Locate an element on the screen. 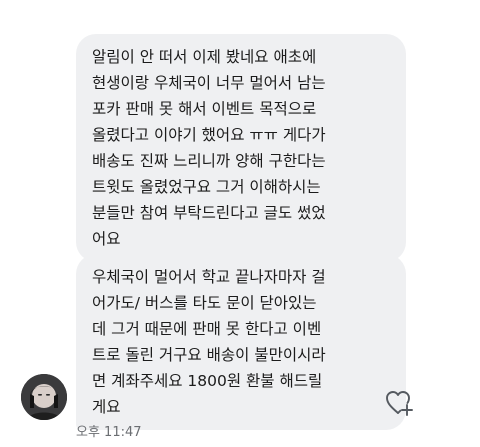  heart-plus-icon is located at coordinates (399, 403).